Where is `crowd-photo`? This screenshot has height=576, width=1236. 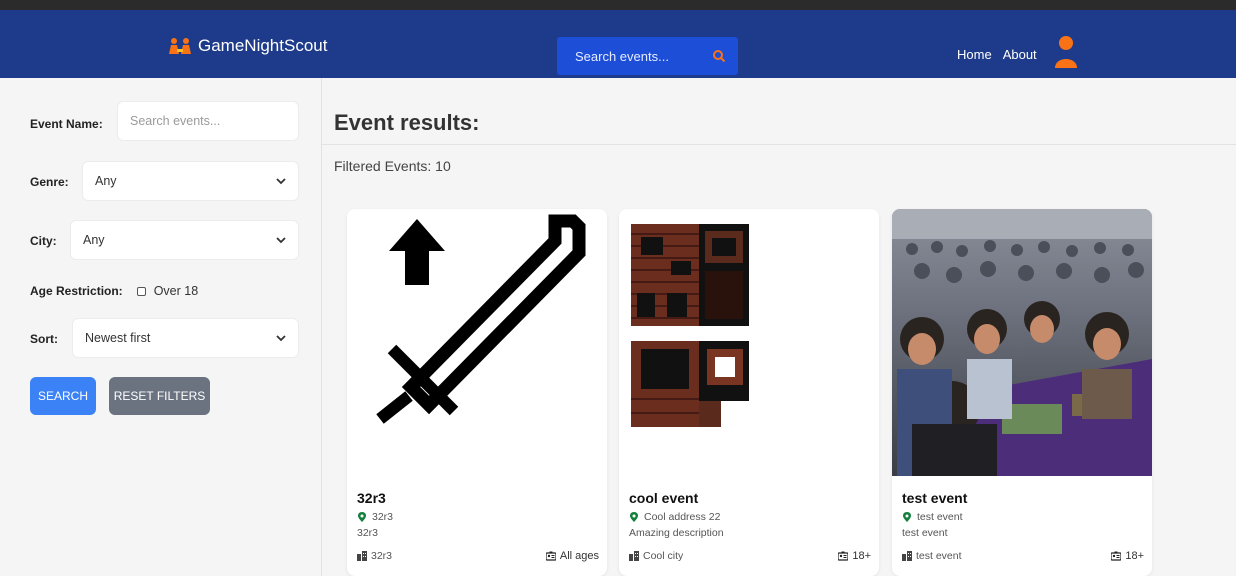 crowd-photo is located at coordinates (1022, 342).